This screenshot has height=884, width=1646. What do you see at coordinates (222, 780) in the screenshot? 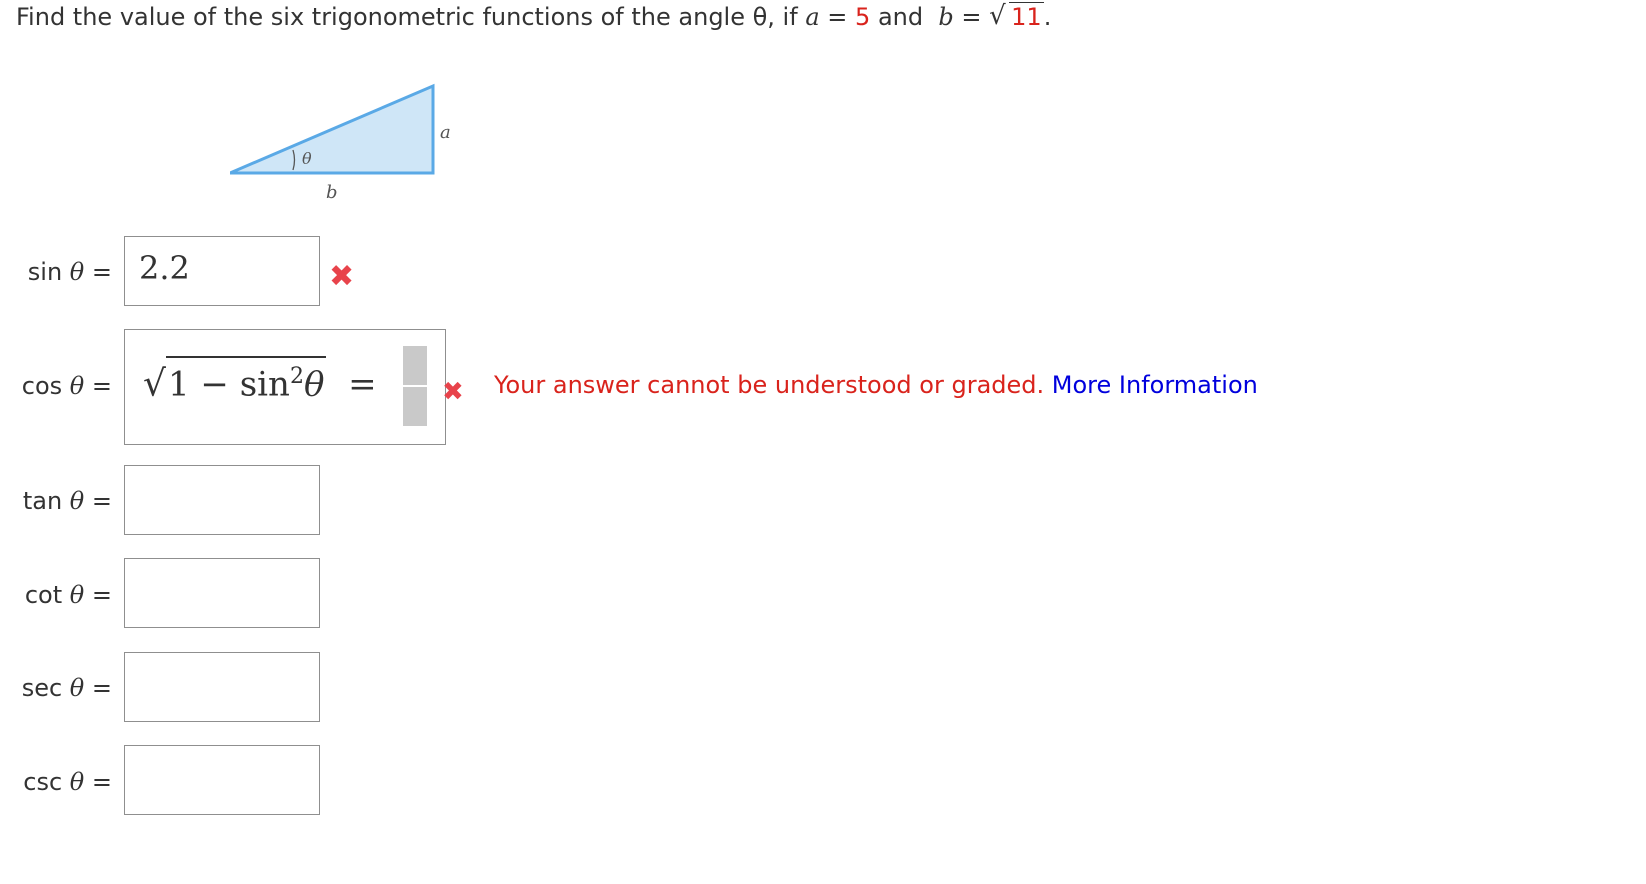
I see `csc-answer-input` at bounding box center [222, 780].